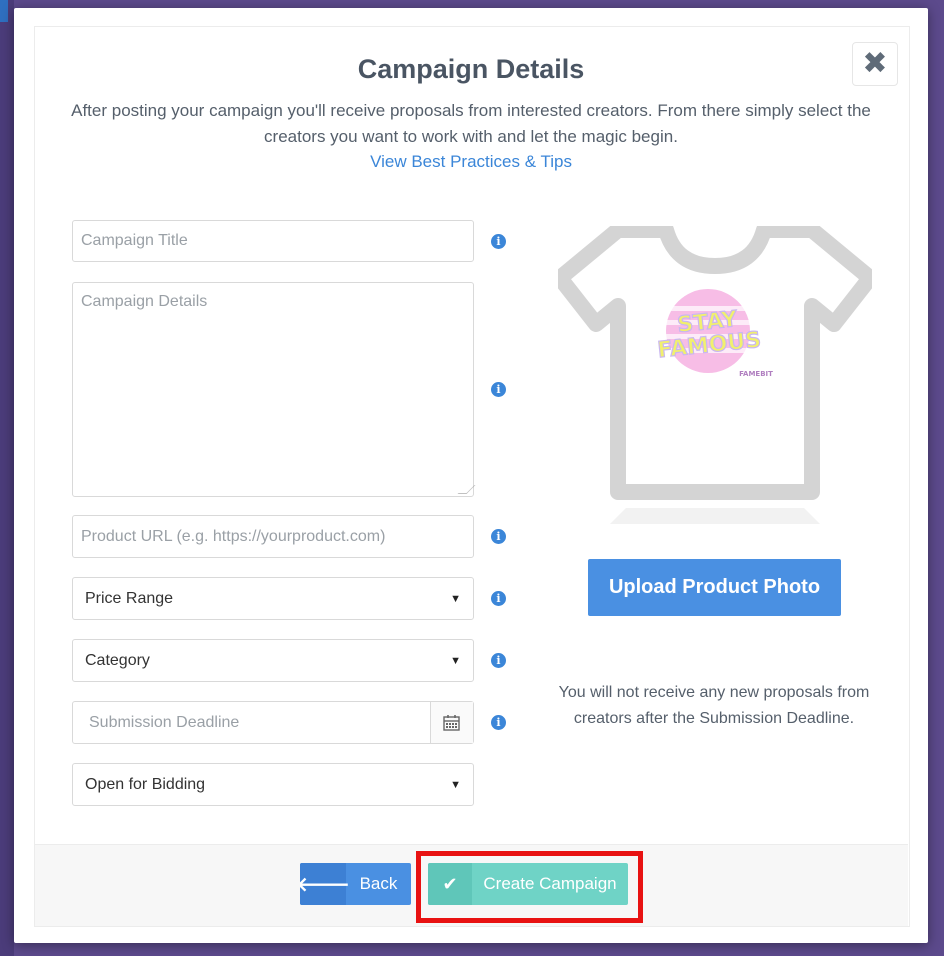 Image resolution: width=944 pixels, height=956 pixels. What do you see at coordinates (325, 884) in the screenshot?
I see `arrow-left-icon: 🡐` at bounding box center [325, 884].